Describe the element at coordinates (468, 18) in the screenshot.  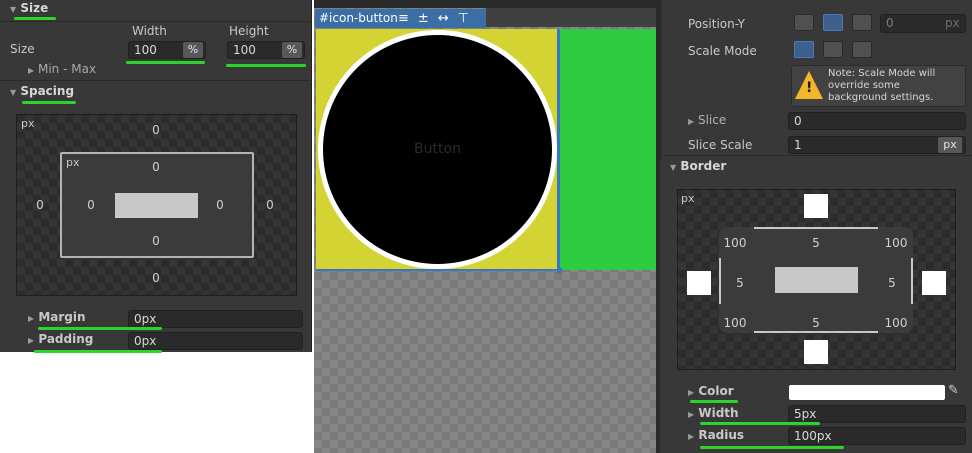
I see `anchor-top-icon: ⊤` at that location.